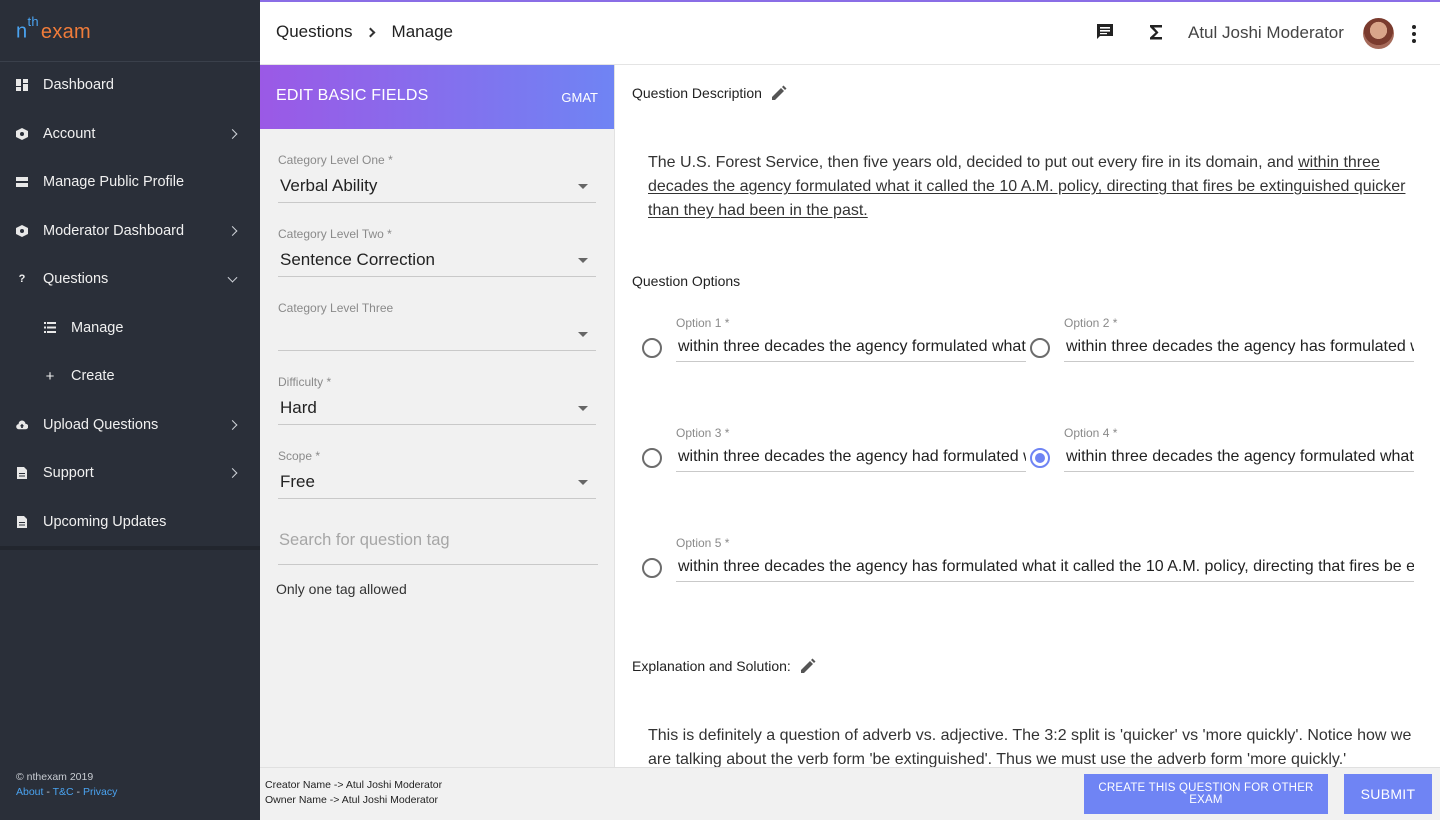 Image resolution: width=1440 pixels, height=820 pixels. I want to click on sidebar-item-dashboard: Dashboard, so click(130, 85).